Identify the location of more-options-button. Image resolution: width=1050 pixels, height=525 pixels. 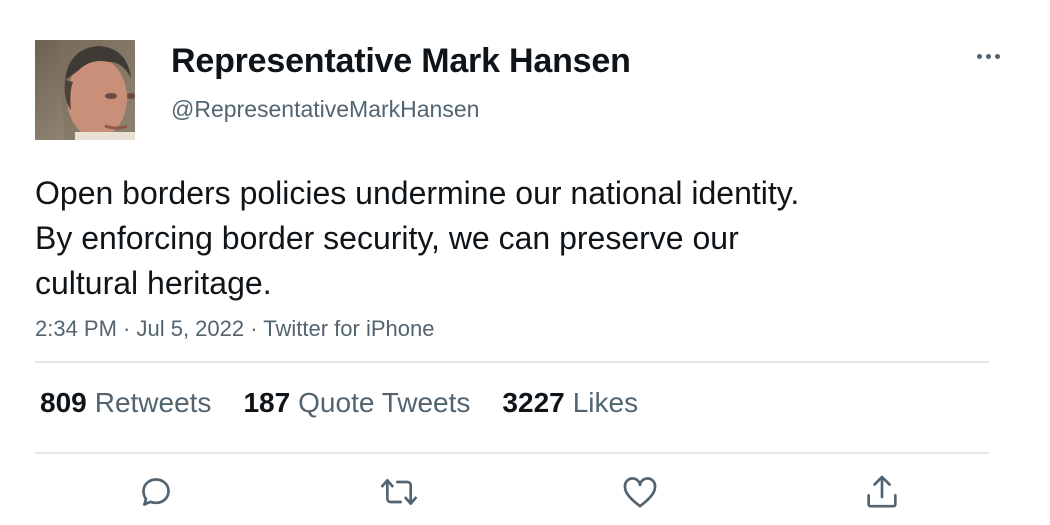
(988, 56).